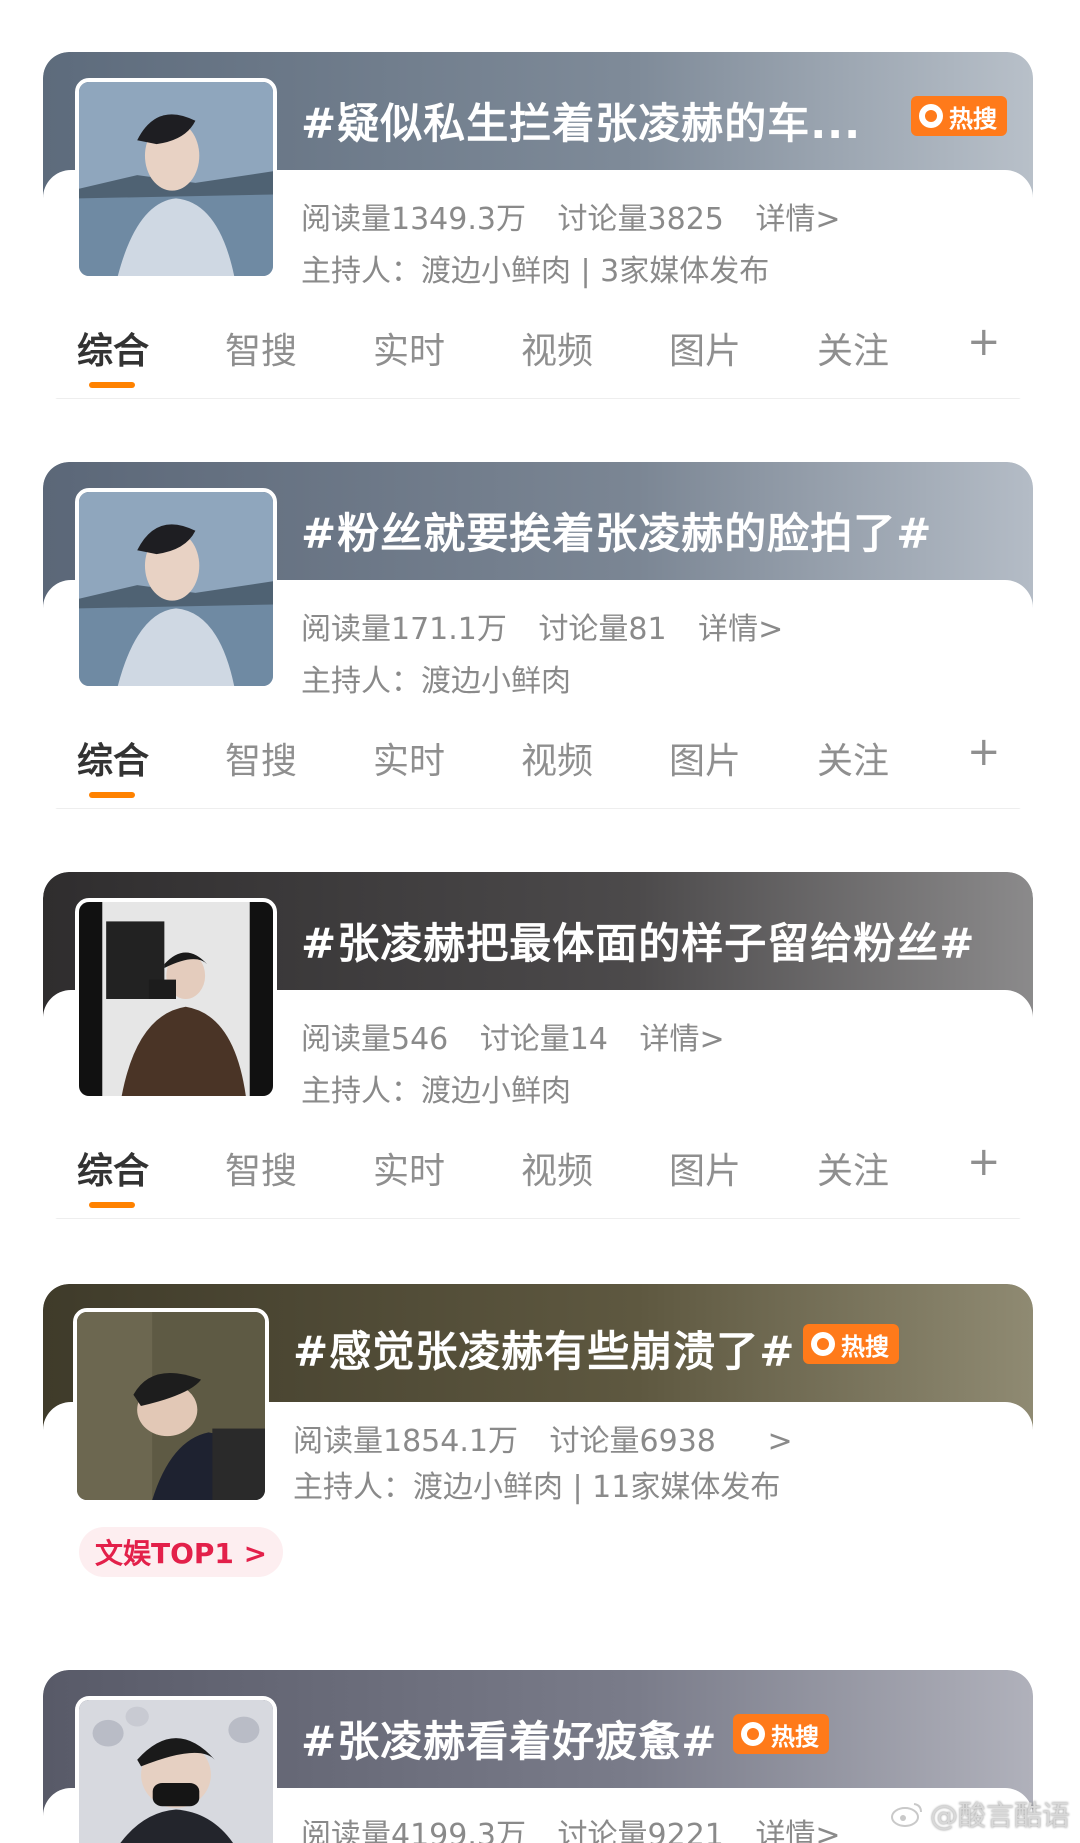 This screenshot has height=1843, width=1080. Describe the element at coordinates (640, 219) in the screenshot. I see `discussion-count: 讨论量3825` at that location.